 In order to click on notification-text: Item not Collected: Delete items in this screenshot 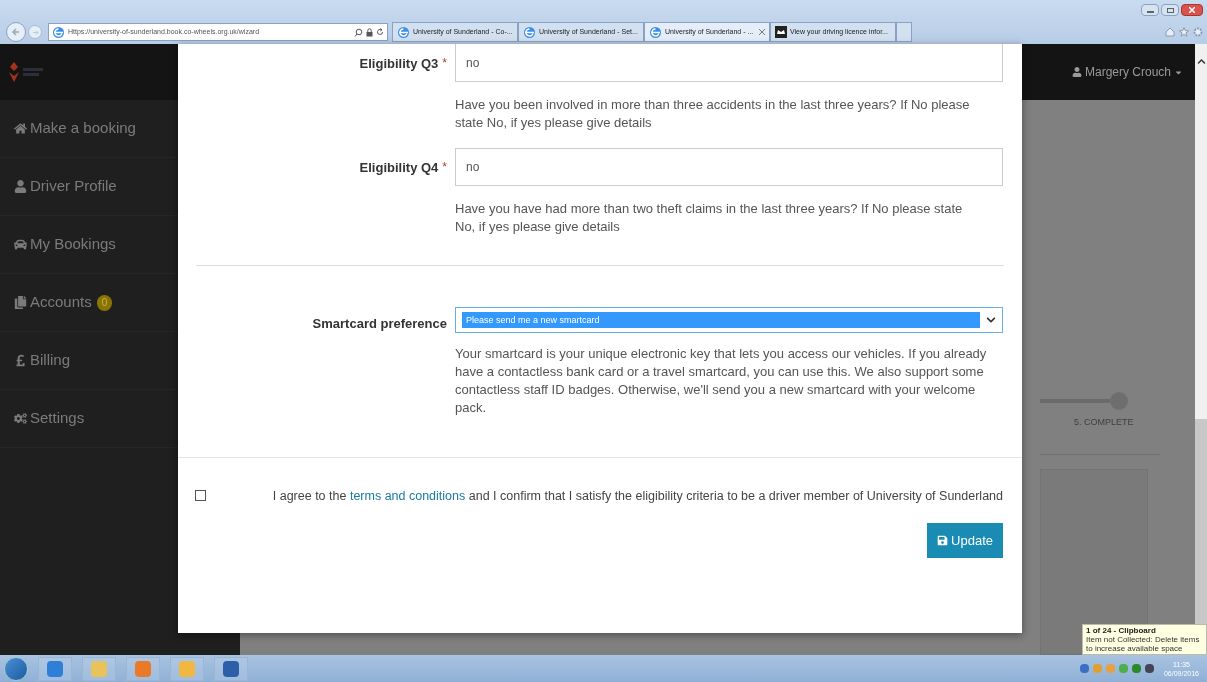, I will do `click(1143, 639)`.